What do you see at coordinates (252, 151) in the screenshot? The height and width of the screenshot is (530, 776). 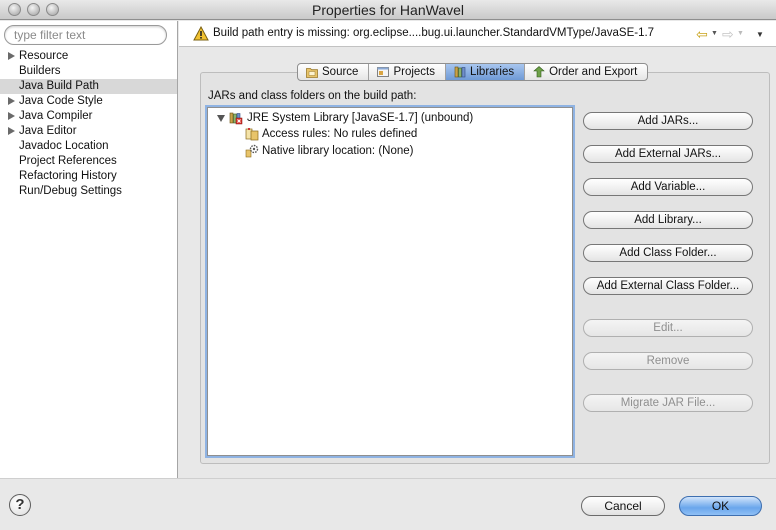 I see `native-library-icon` at bounding box center [252, 151].